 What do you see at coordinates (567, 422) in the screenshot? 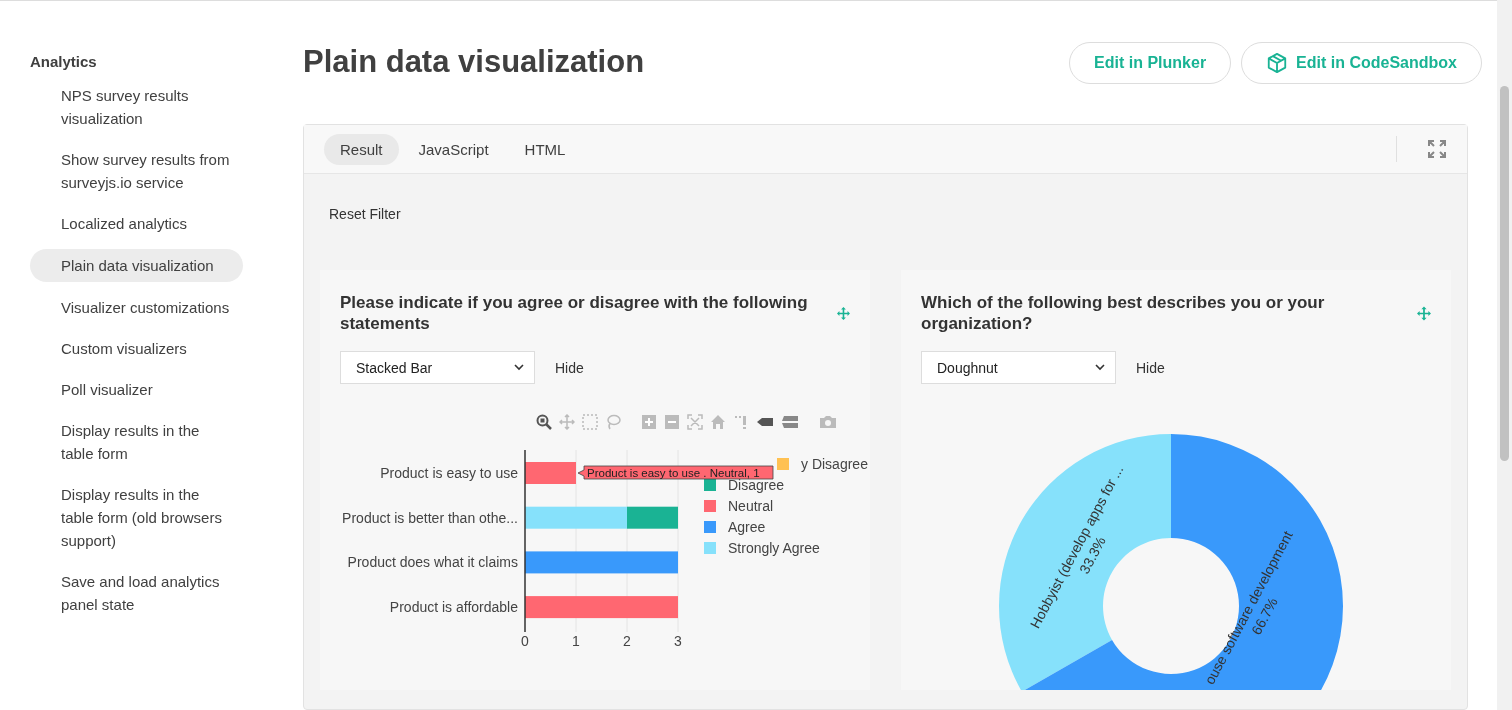
I see `four-arrows-icon` at bounding box center [567, 422].